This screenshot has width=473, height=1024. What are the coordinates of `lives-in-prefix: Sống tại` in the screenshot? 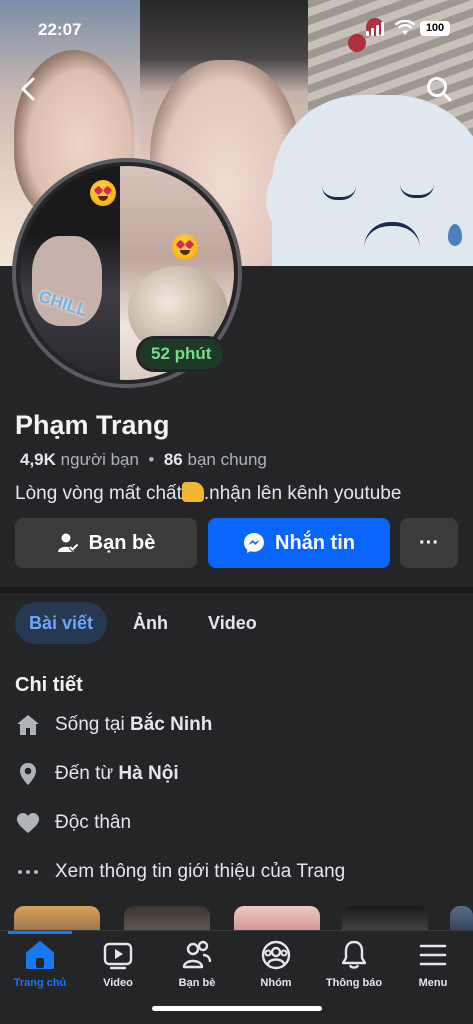 It's located at (92, 724).